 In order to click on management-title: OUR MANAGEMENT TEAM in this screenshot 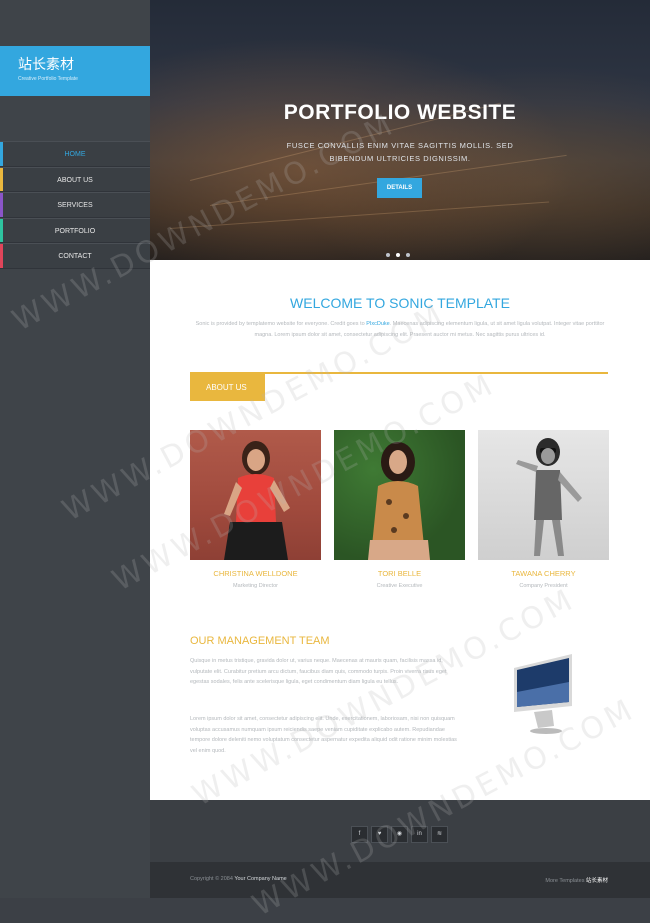, I will do `click(260, 641)`.